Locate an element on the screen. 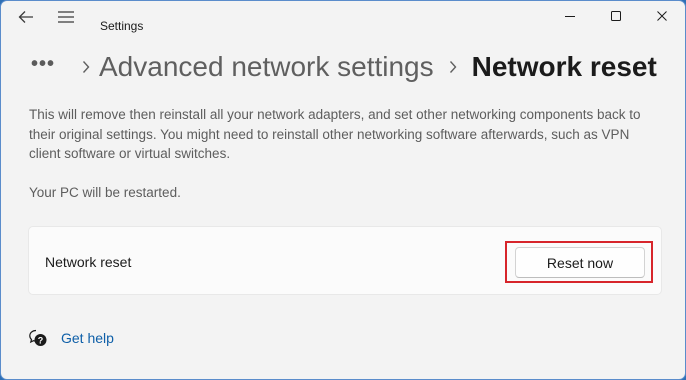 This screenshot has width=686, height=380. get-help-link-row: ? Get help is located at coordinates (71, 338).